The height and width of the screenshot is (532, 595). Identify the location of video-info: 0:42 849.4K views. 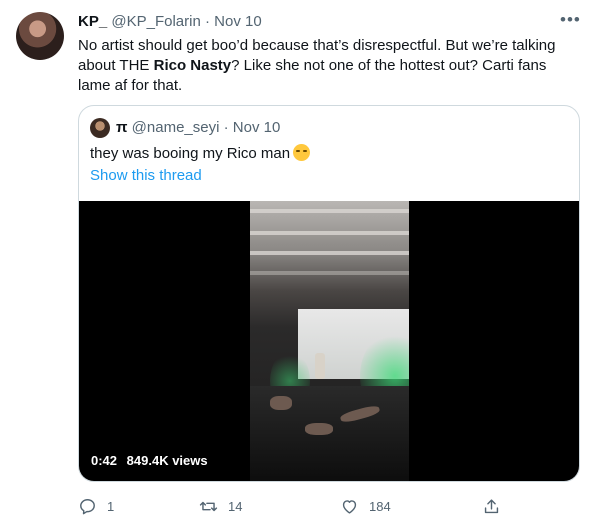
(152, 460).